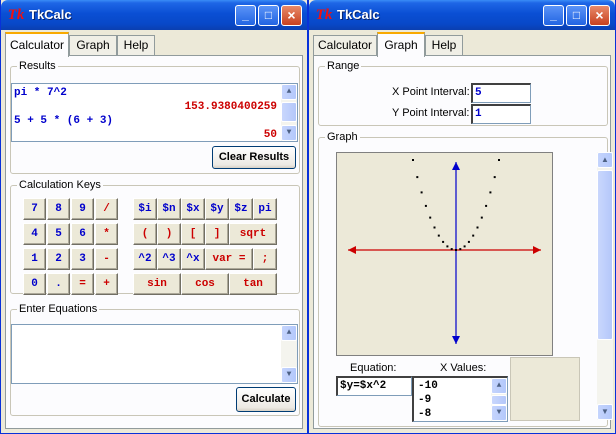 The height and width of the screenshot is (434, 616). Describe the element at coordinates (424, 414) in the screenshot. I see `list-item: -8` at that location.